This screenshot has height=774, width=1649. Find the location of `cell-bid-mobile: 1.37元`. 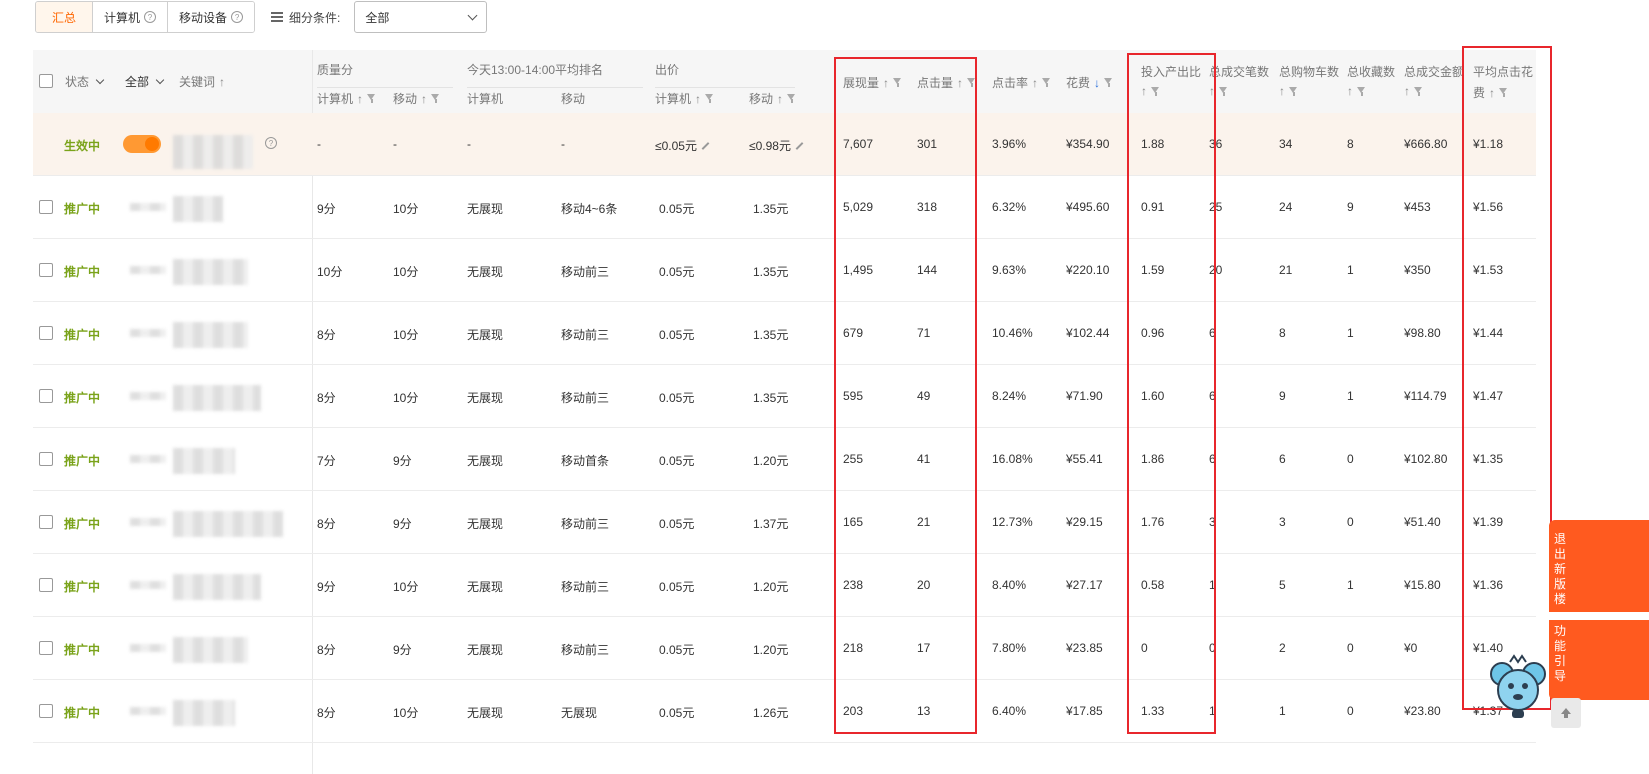

cell-bid-mobile: 1.37元 is located at coordinates (770, 523).